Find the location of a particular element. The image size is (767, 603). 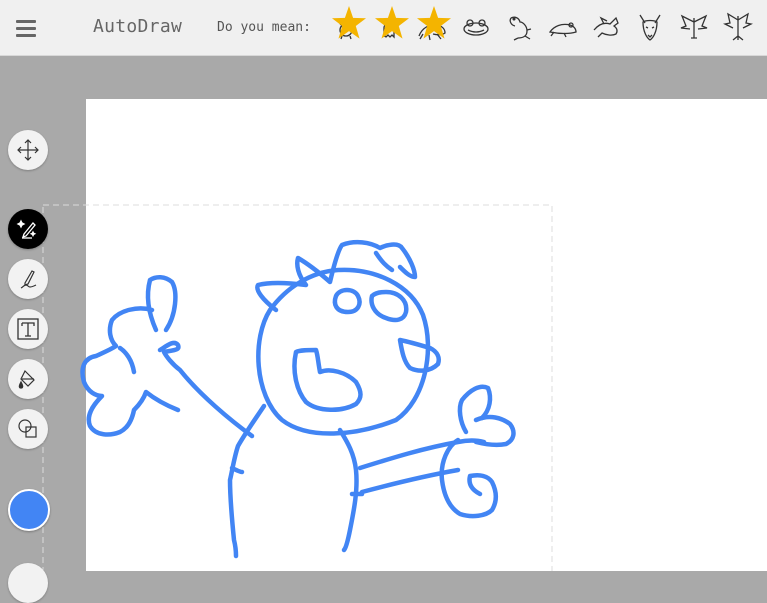

suggestion-dragon-winged is located at coordinates (694, 27).